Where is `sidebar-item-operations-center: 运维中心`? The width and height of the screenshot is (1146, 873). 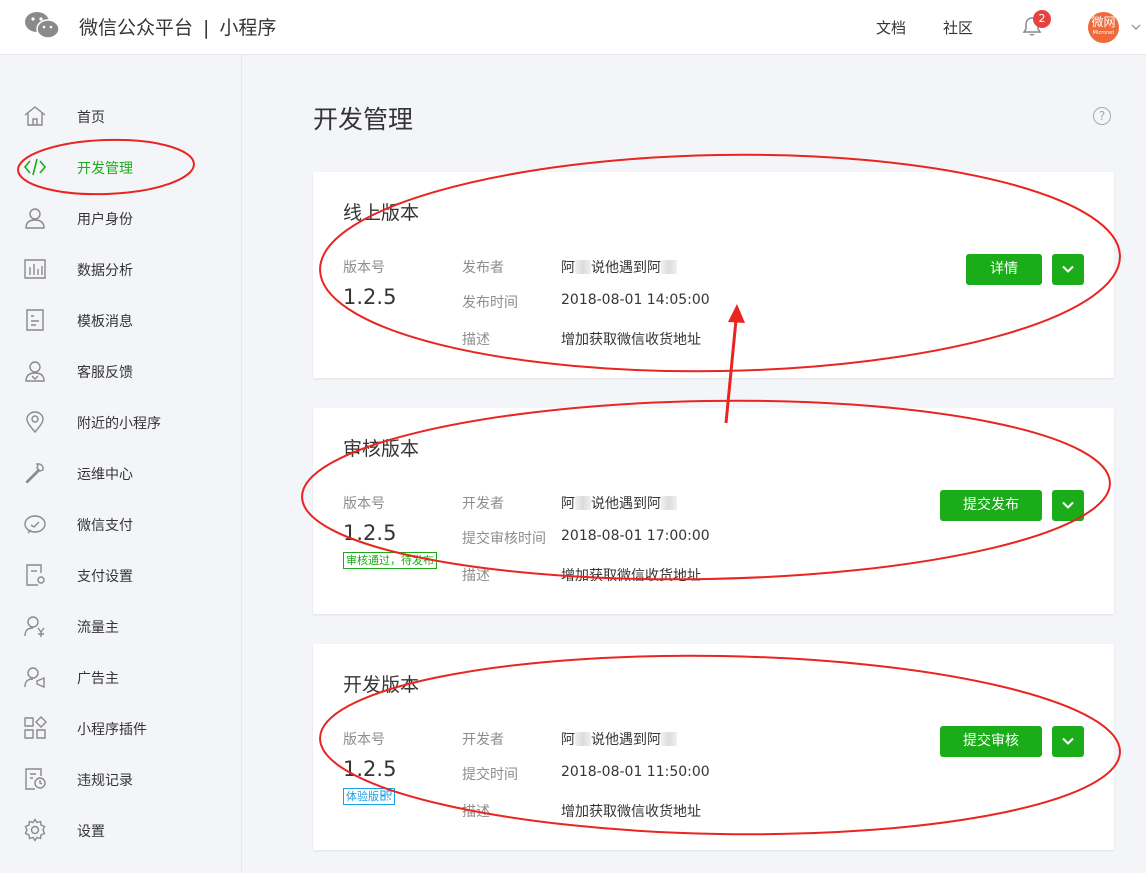 sidebar-item-operations-center: 运维中心 is located at coordinates (120, 473).